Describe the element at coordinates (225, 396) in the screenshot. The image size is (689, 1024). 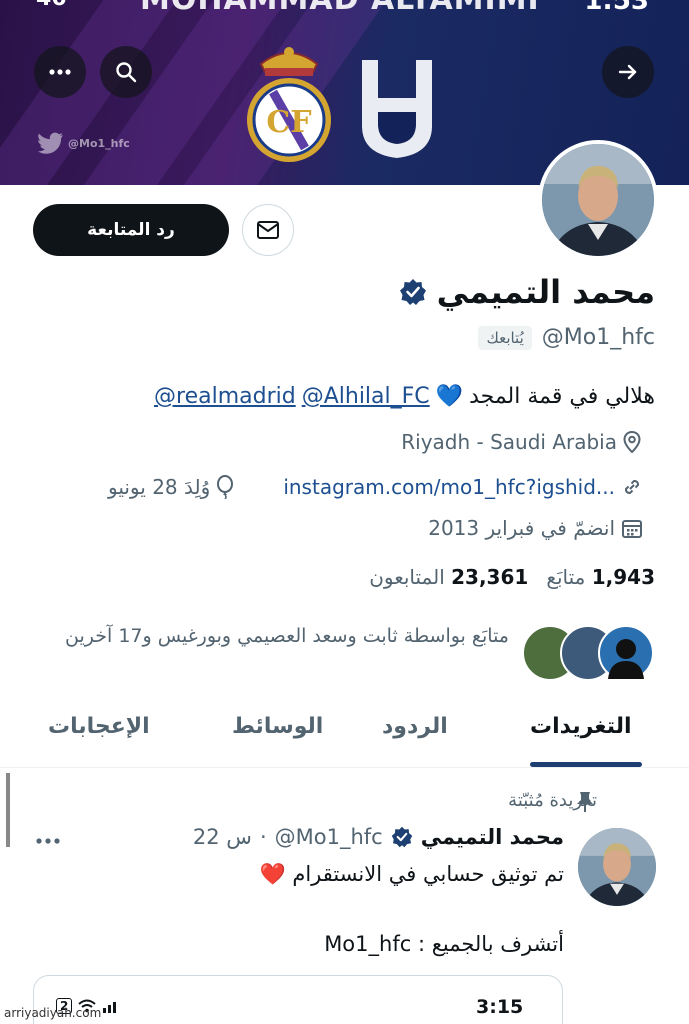
I see `mention-realmadrid: @realmadrid` at that location.